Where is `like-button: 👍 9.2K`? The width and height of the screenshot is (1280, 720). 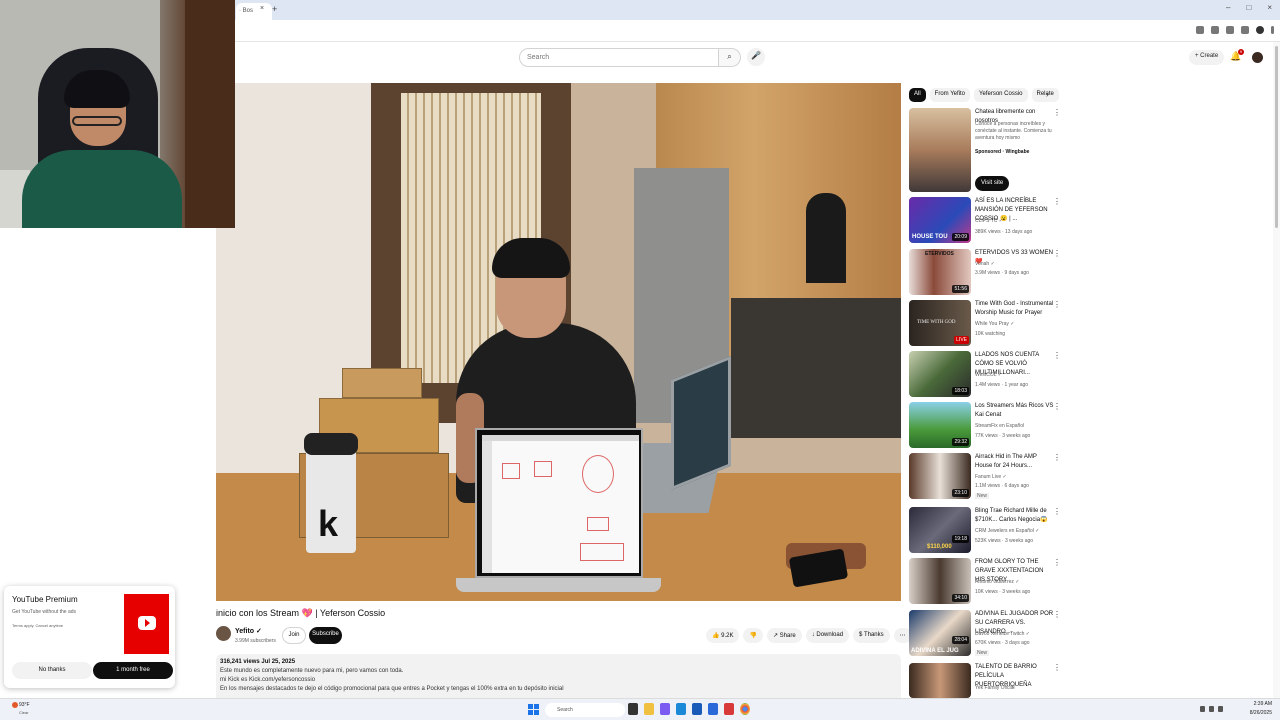
like-button: 👍 9.2K is located at coordinates (723, 635).